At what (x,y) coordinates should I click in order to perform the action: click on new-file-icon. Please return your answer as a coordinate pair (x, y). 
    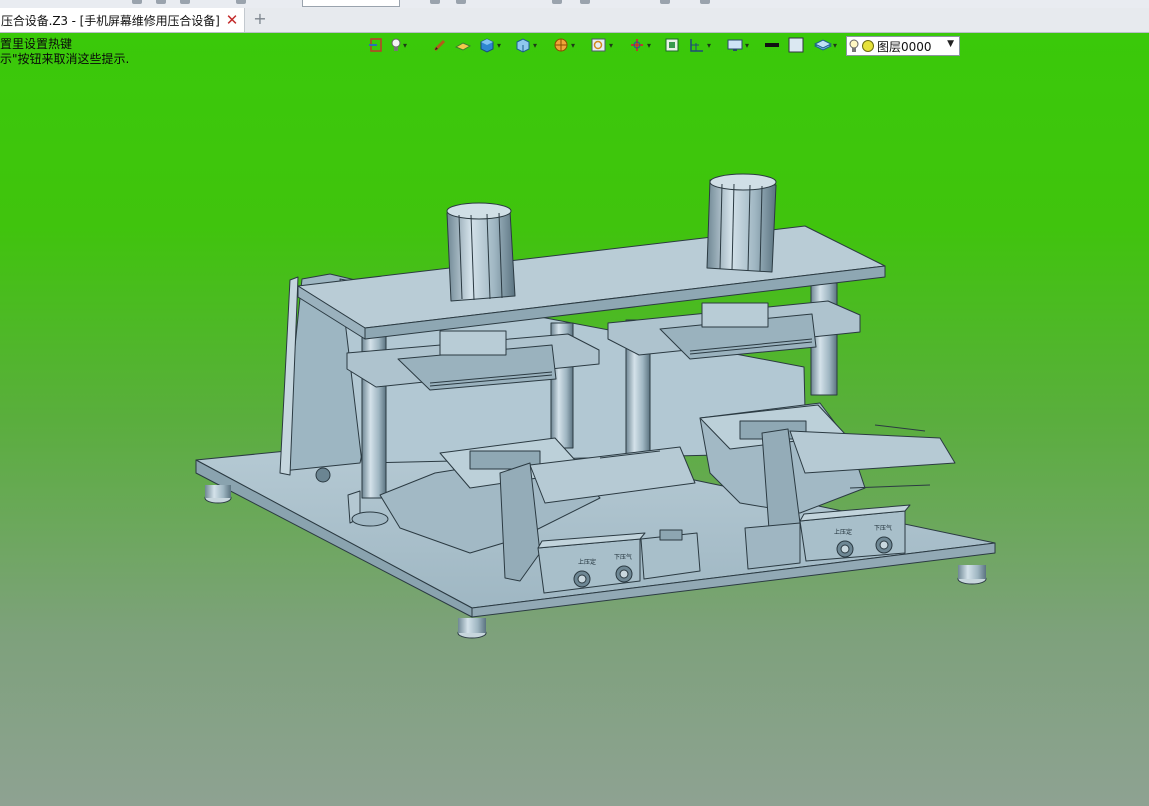
    Looking at the image, I should click on (137, 2).